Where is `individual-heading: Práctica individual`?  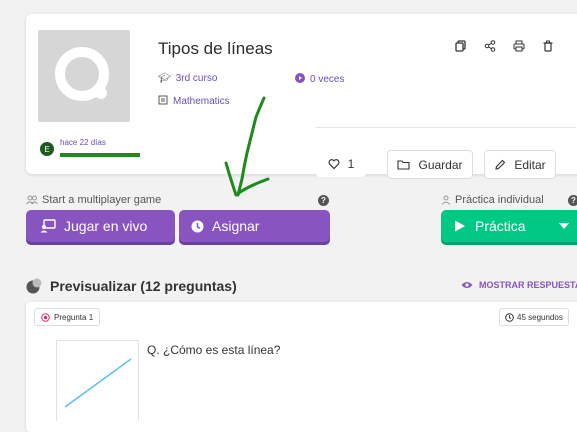 individual-heading: Práctica individual is located at coordinates (492, 200).